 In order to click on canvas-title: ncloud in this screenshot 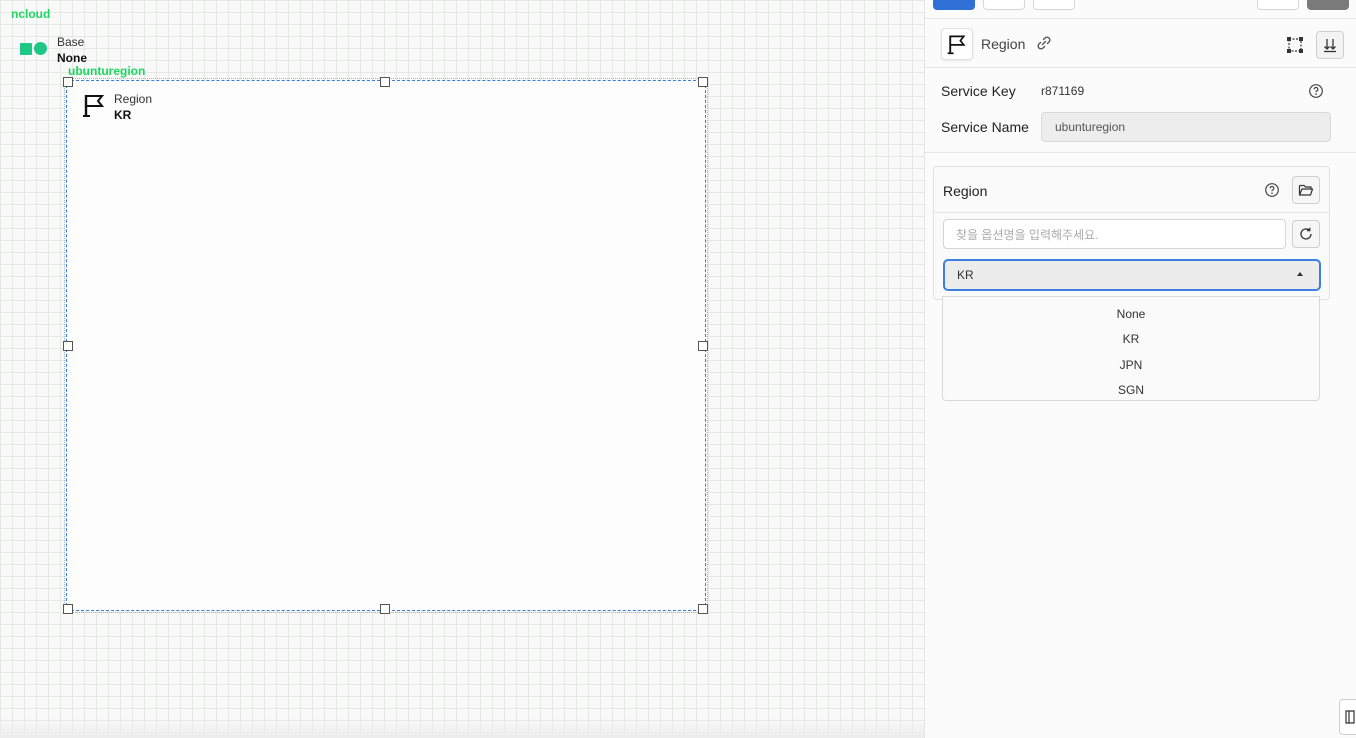, I will do `click(31, 14)`.